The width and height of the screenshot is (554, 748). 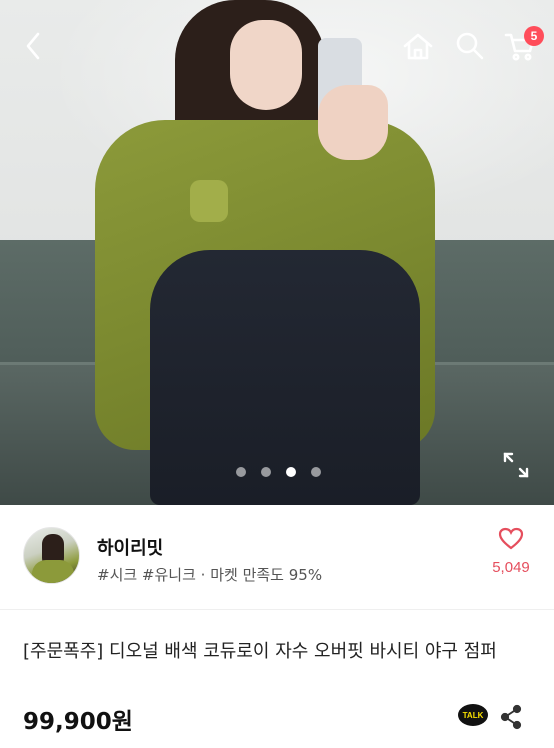 I want to click on back-button, so click(x=34, y=48).